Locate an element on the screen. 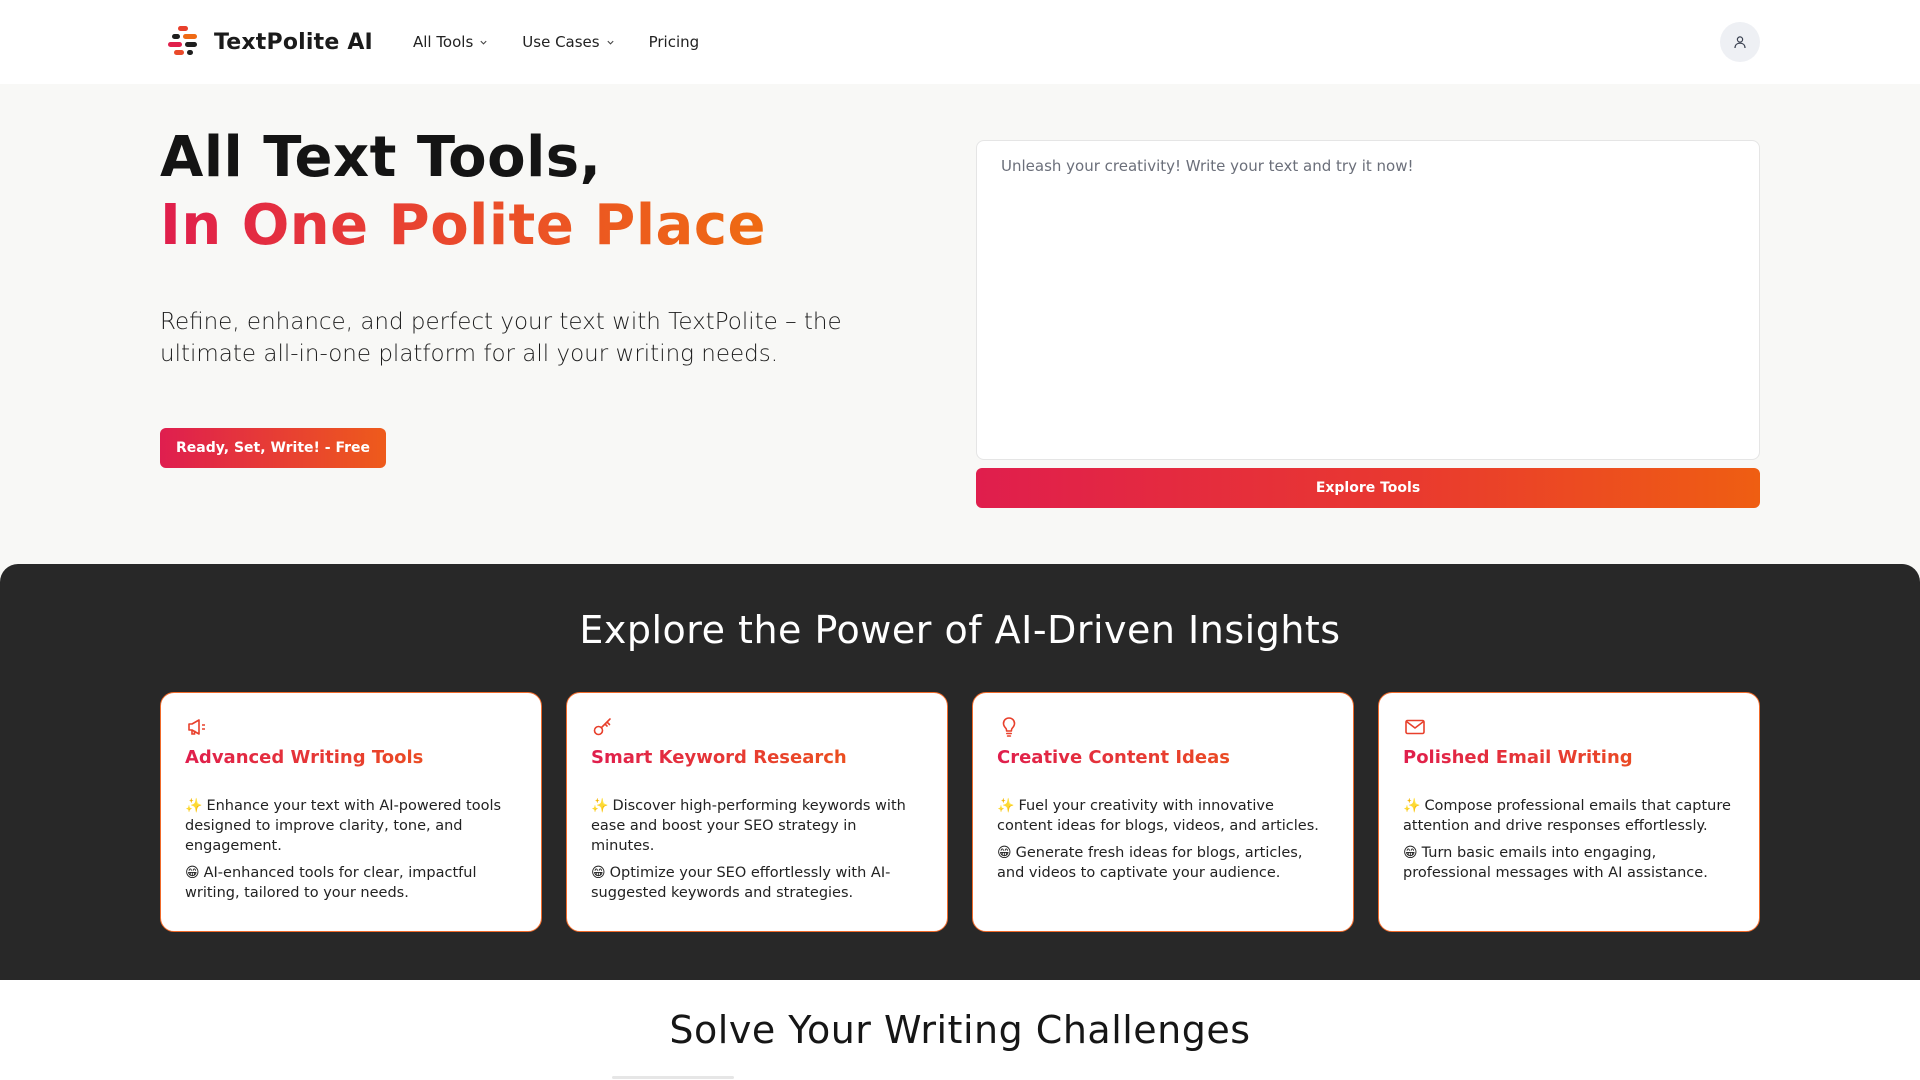 This screenshot has width=1920, height=1080. account-button is located at coordinates (1740, 42).